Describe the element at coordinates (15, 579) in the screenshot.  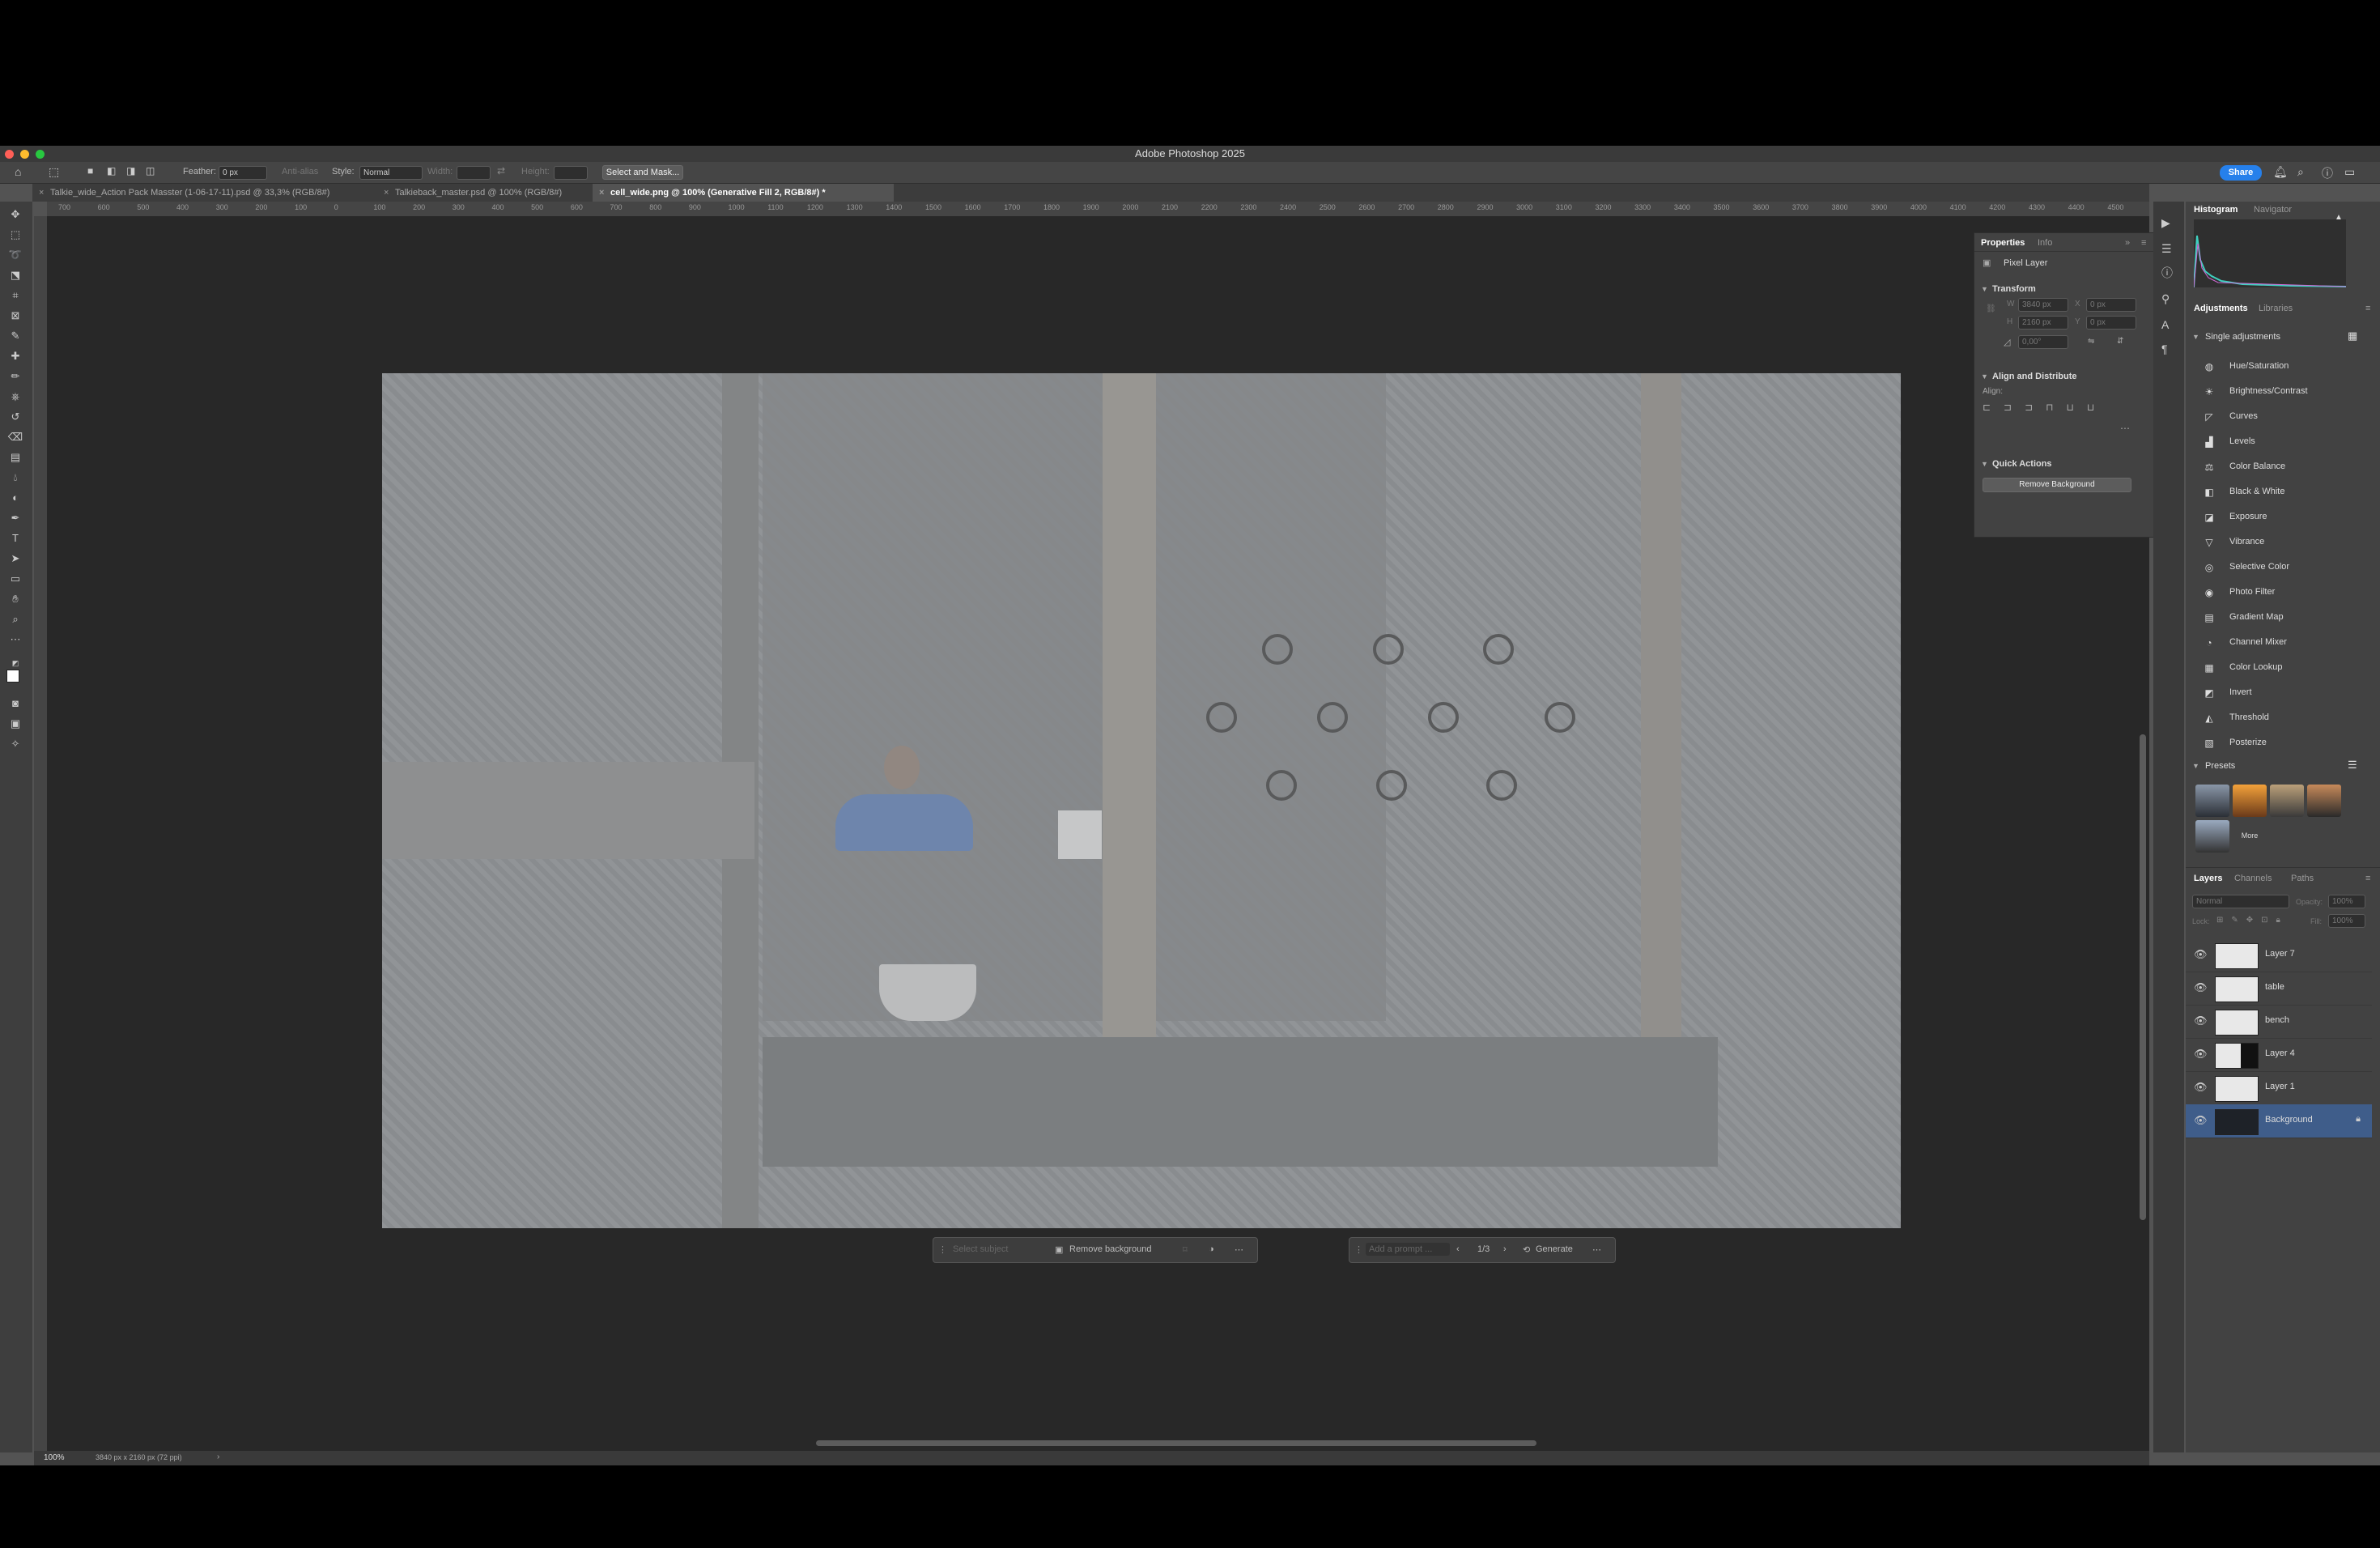
I see `rectangle-tool-icon: ▭` at that location.